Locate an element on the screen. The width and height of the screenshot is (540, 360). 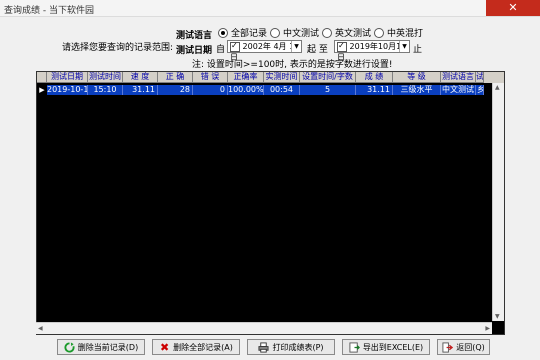
to-prefix: 起 至 is located at coordinates (317, 50).